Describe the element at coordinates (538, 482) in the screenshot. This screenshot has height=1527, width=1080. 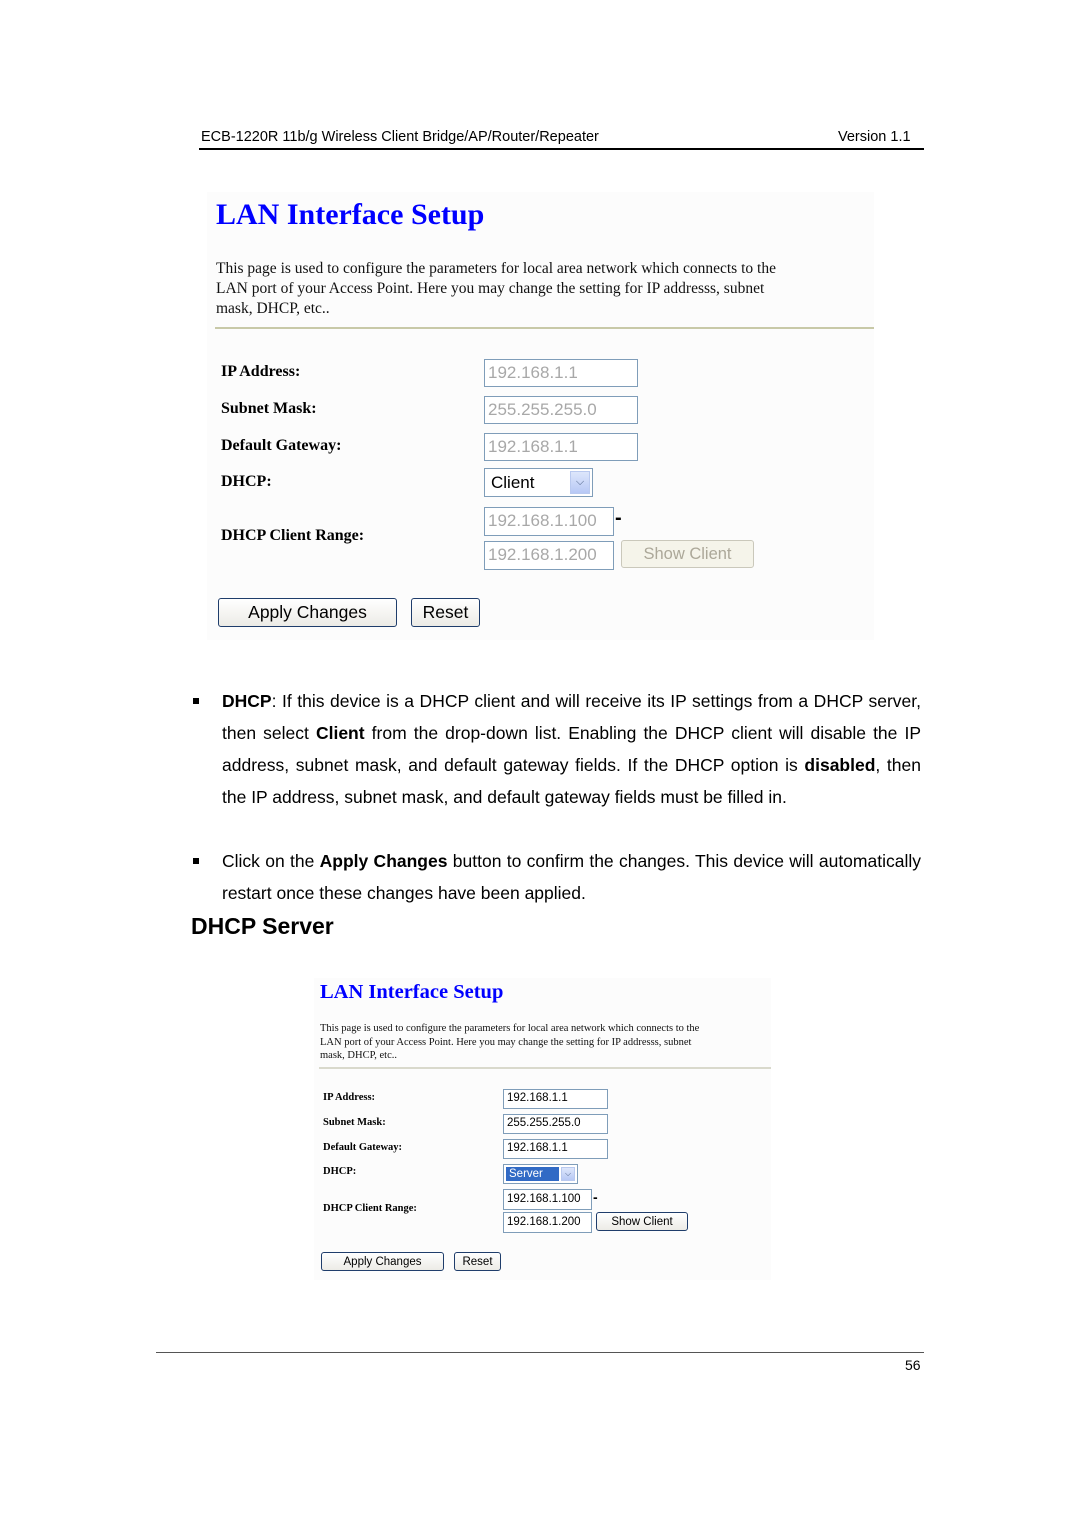
I see `dhcp-select: Client ⌵` at that location.